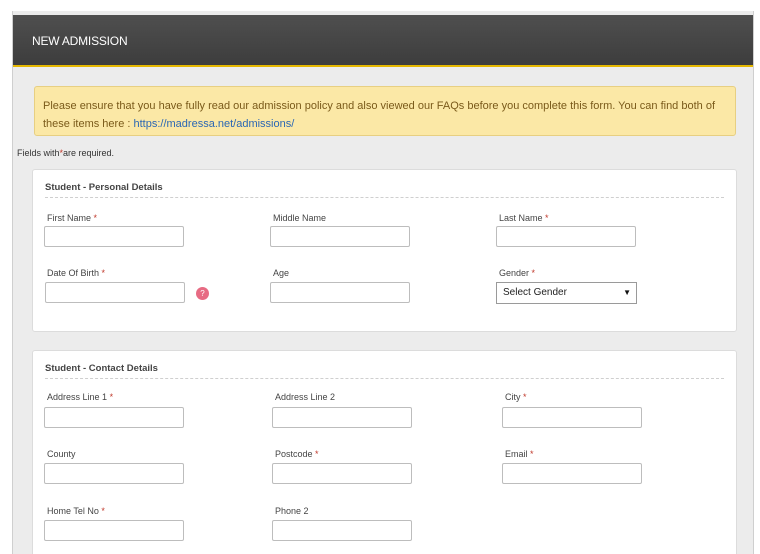 The height and width of the screenshot is (554, 760). Describe the element at coordinates (114, 473) in the screenshot. I see `county-input` at that location.